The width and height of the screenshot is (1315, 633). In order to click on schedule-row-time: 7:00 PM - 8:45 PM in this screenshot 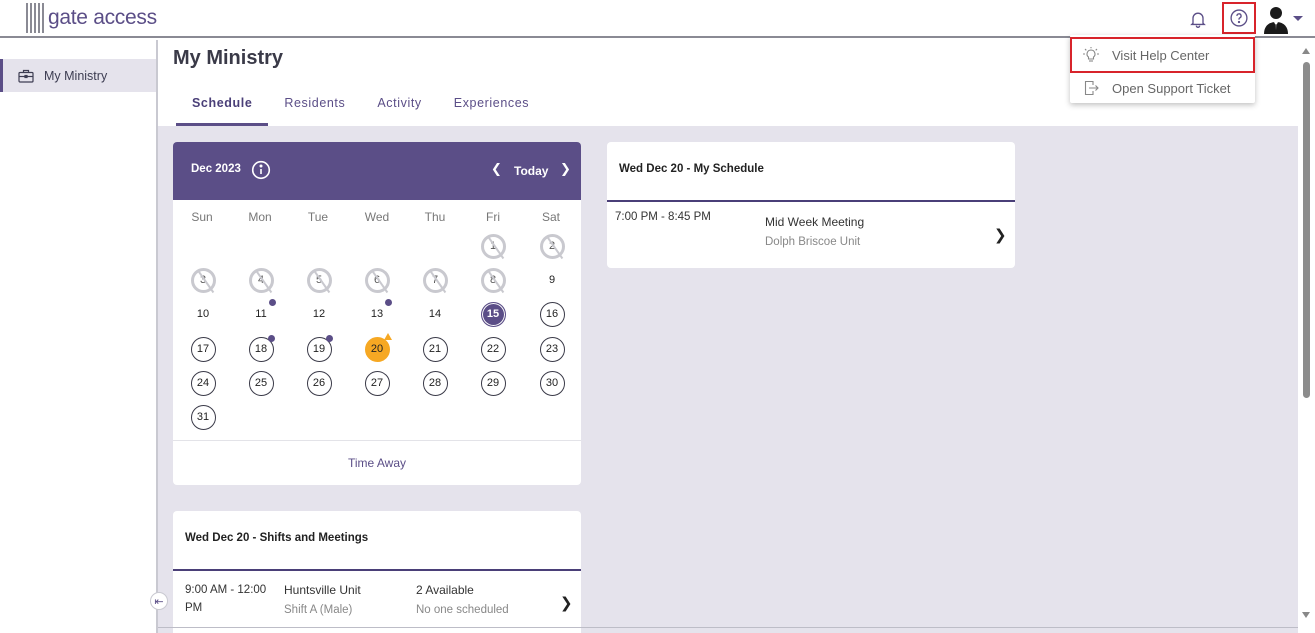, I will do `click(663, 217)`.